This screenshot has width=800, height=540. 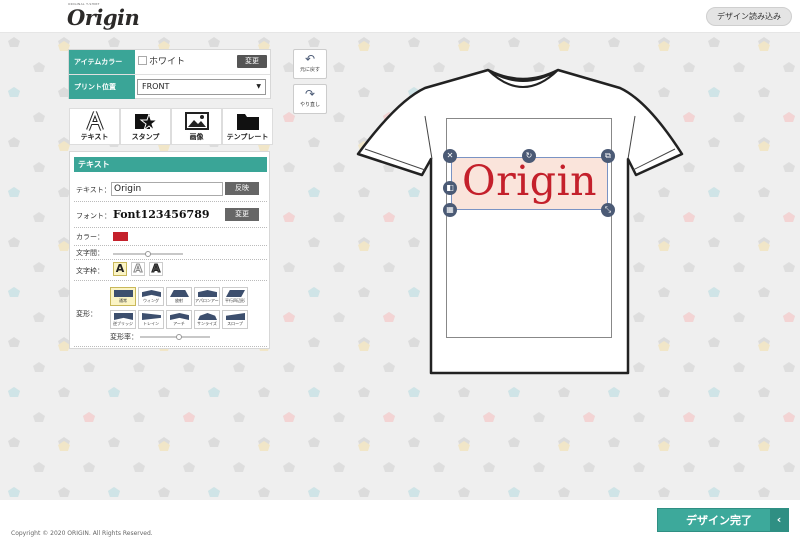 I want to click on font-label: フォント：, so click(x=93, y=216).